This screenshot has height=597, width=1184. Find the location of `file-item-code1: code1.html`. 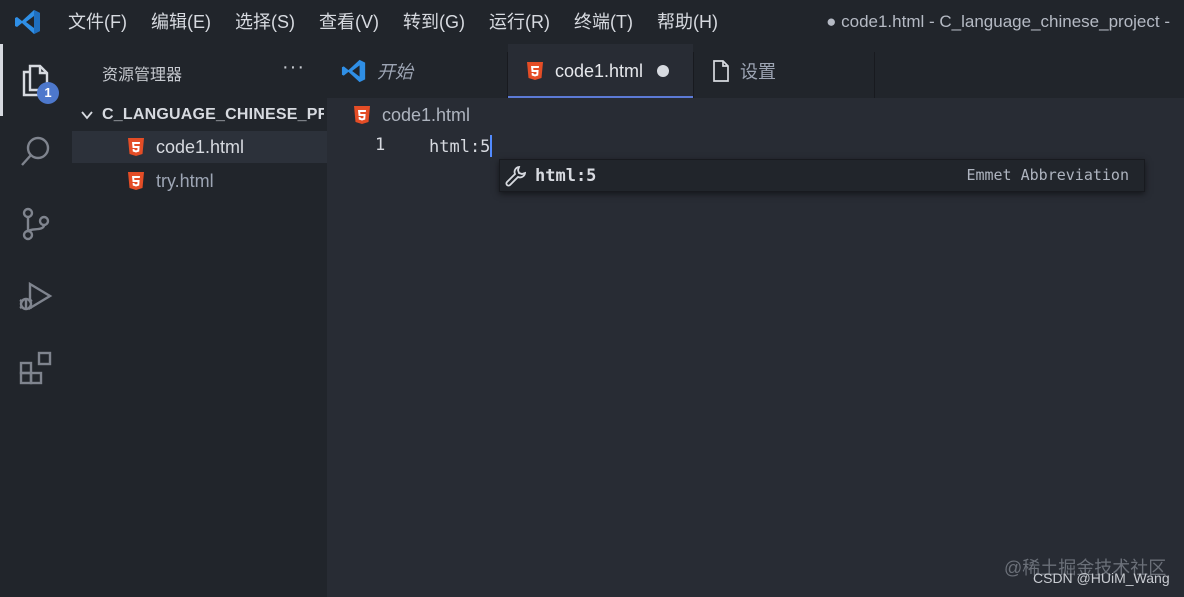

file-item-code1: code1.html is located at coordinates (199, 147).